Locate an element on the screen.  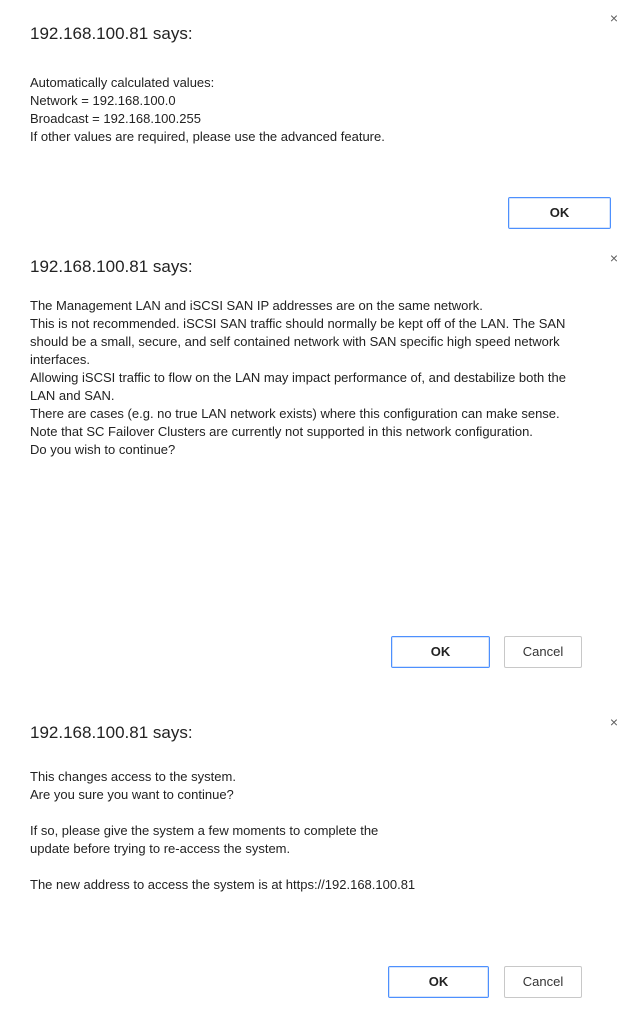
message-line: Automatically calculated values: is located at coordinates (122, 82).